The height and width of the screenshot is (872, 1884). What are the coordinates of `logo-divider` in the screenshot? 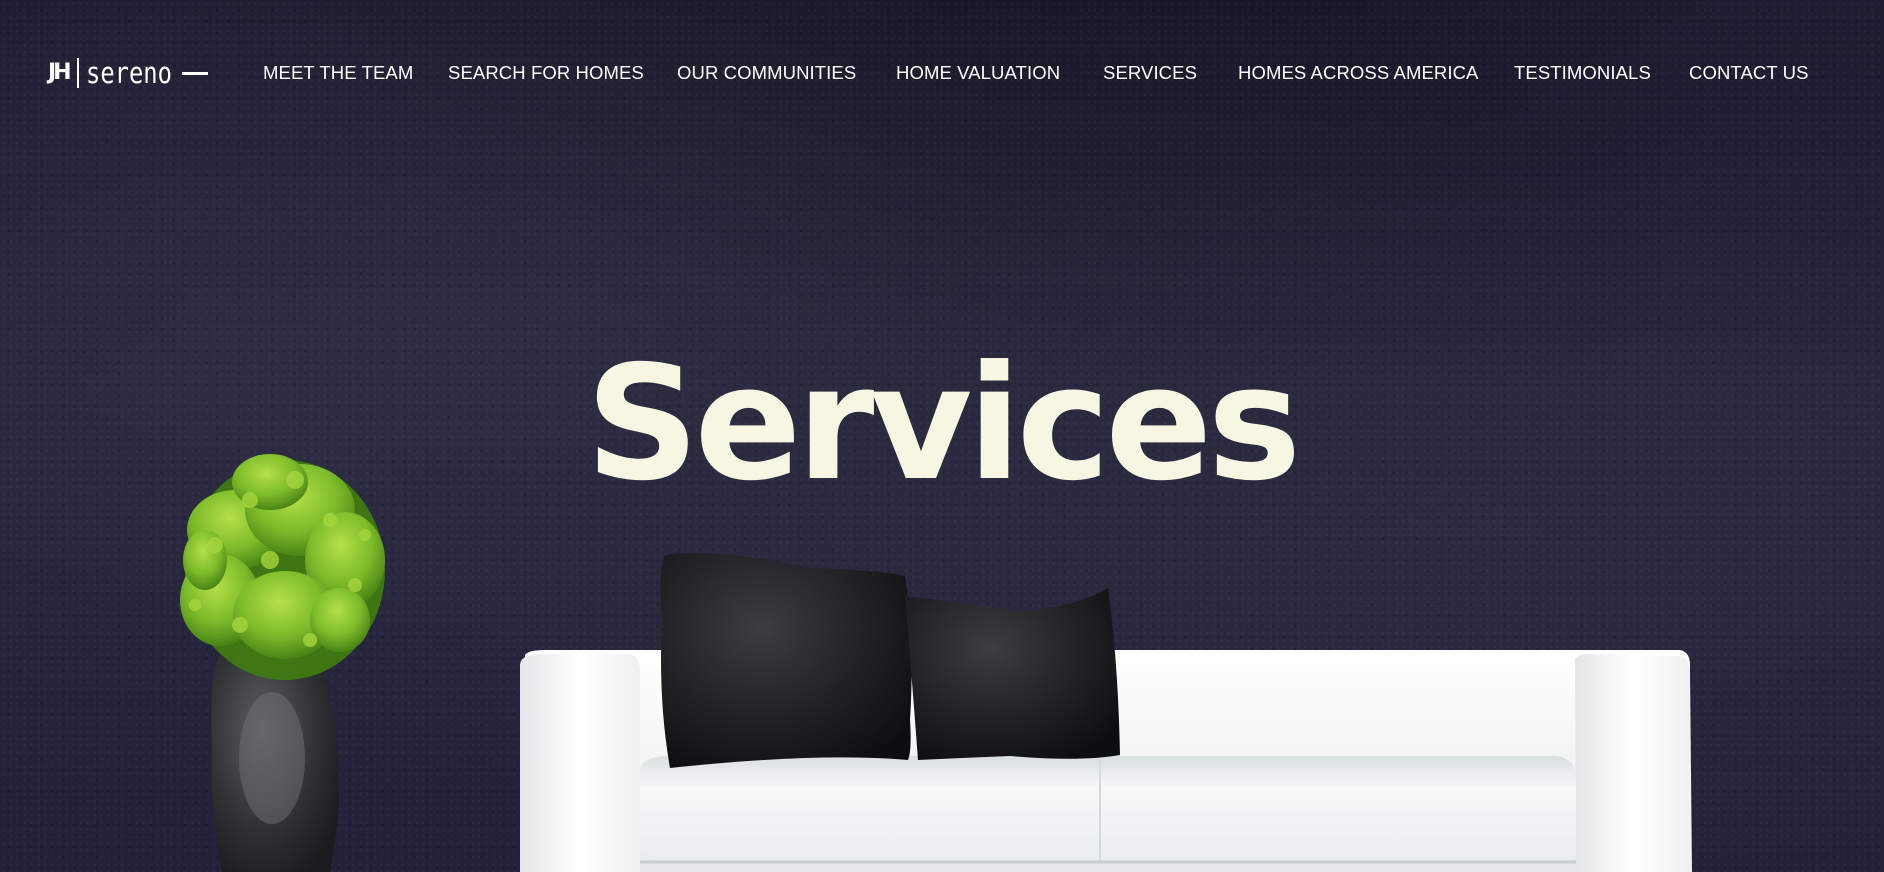 It's located at (77, 73).